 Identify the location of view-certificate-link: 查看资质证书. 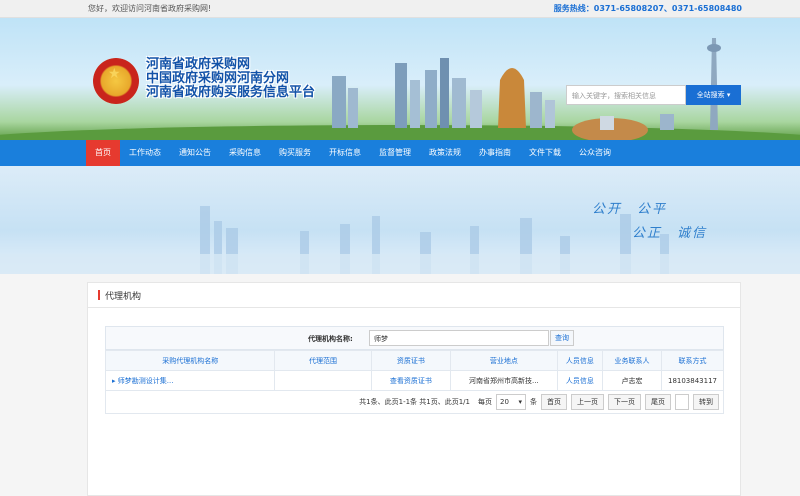
(411, 380).